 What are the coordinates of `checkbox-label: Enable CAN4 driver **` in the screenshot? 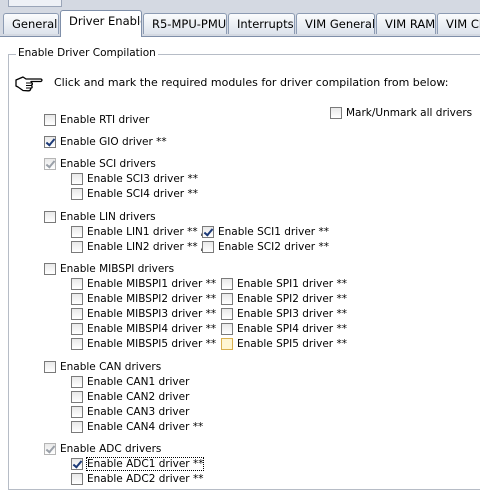 It's located at (145, 427).